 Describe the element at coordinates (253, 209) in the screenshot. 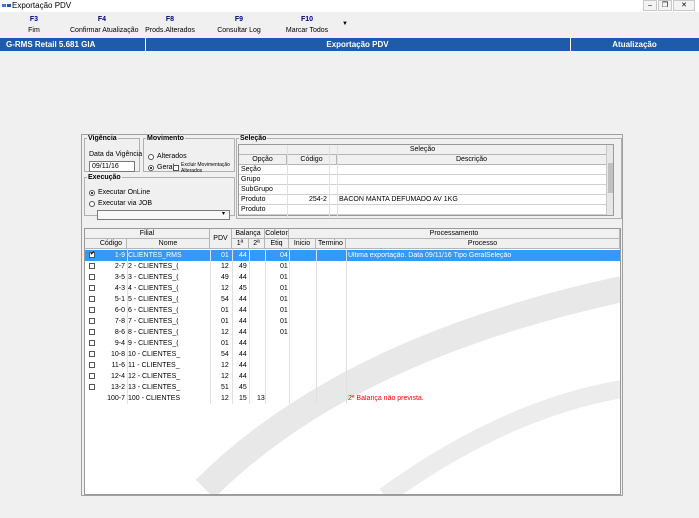

I see `selecao-opcao: Produto` at that location.